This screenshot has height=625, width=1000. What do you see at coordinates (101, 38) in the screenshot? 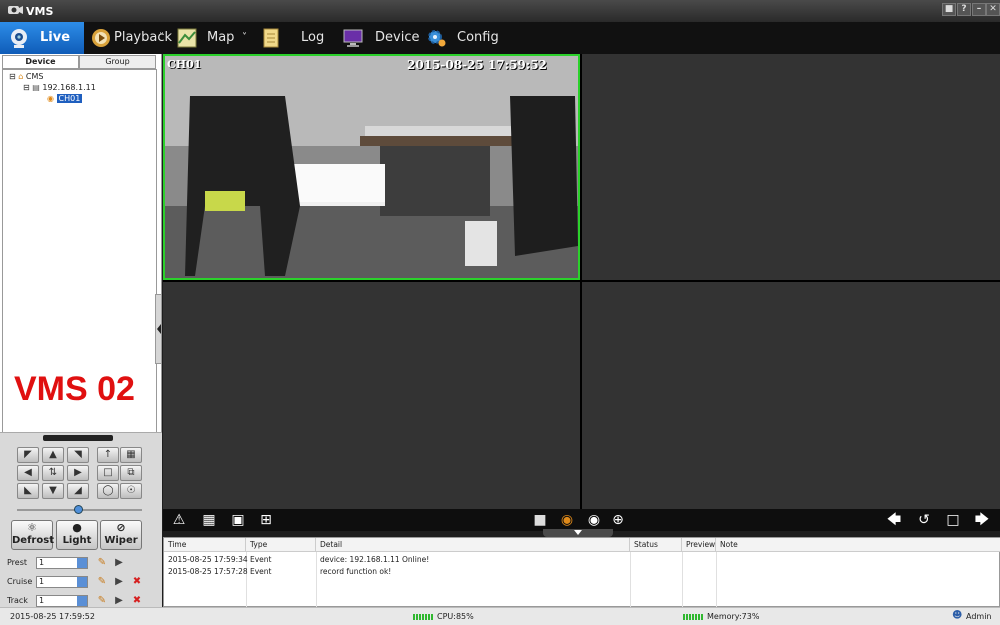
I see `playback-icon` at bounding box center [101, 38].